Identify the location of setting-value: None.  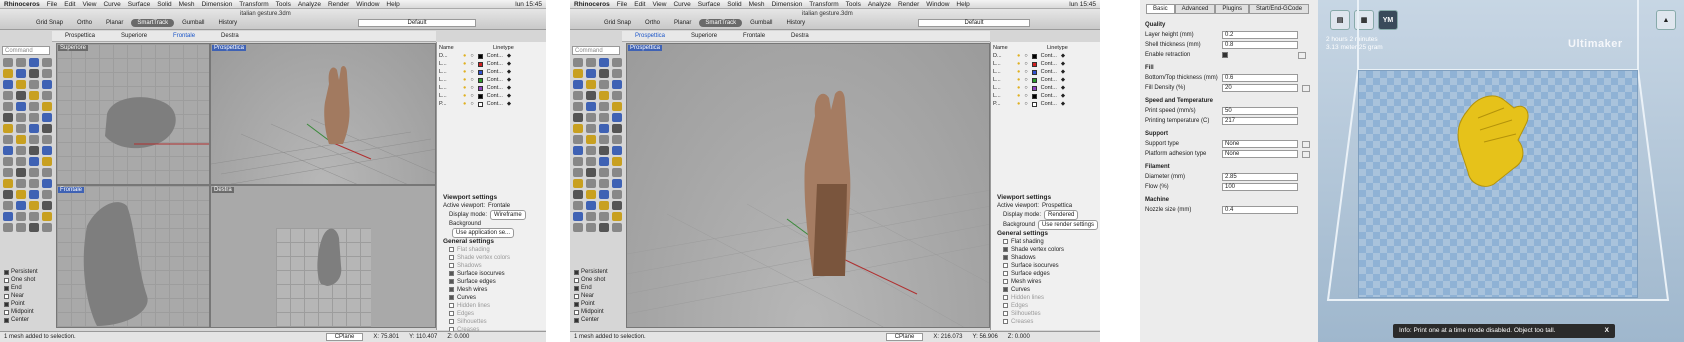
(1260, 154).